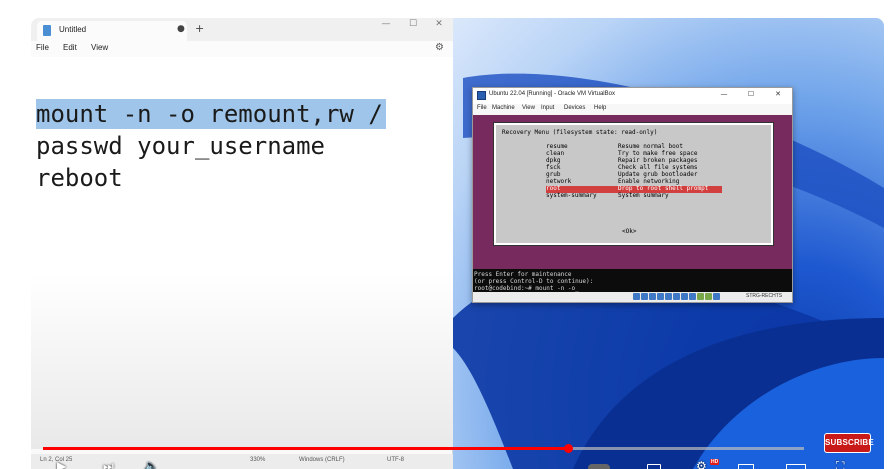  I want to click on play-icon: ▶, so click(61, 464).